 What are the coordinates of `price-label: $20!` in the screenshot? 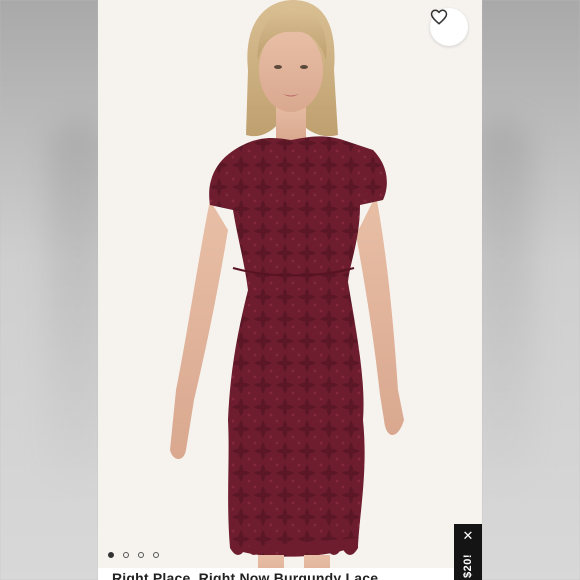 It's located at (468, 566).